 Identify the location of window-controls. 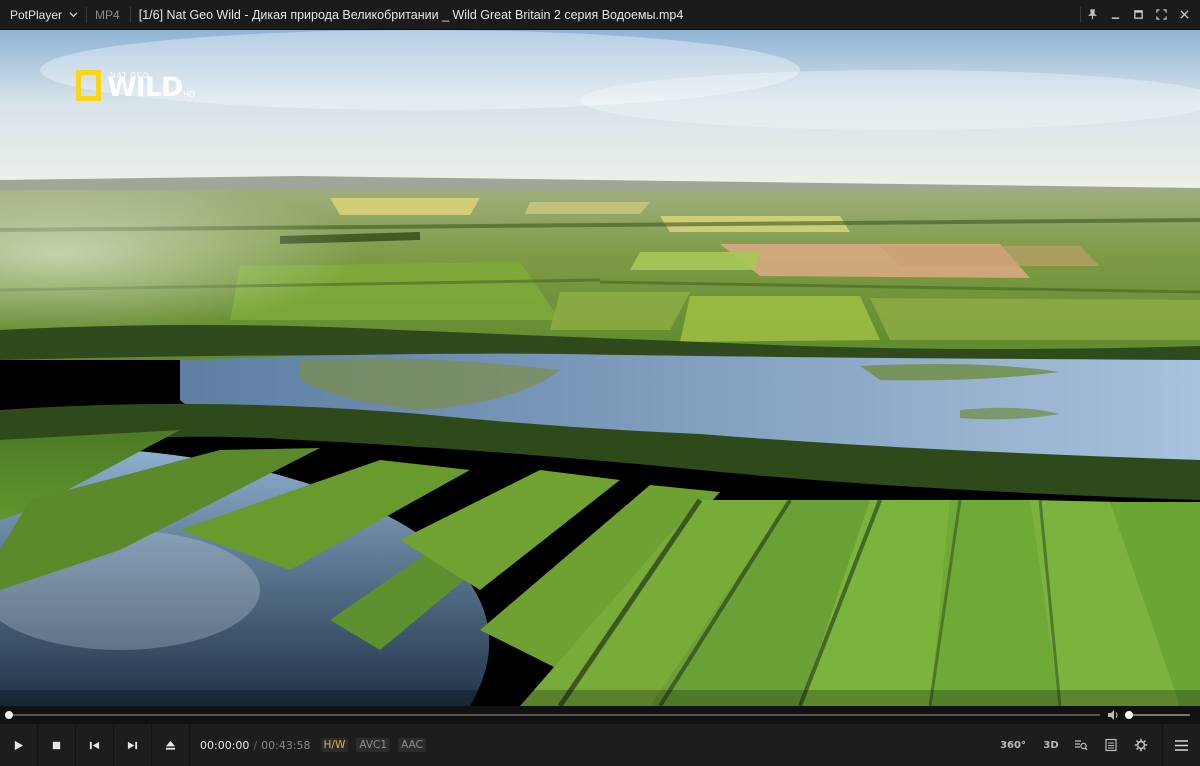
(1140, 15).